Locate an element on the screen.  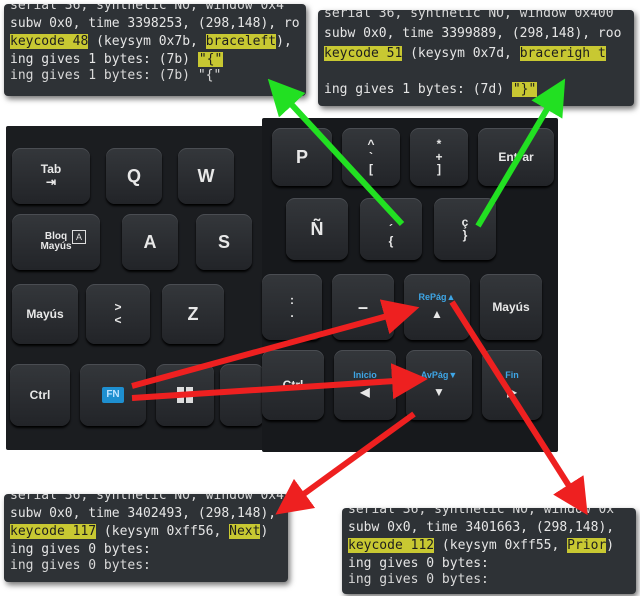
red-arrow-fn-to-pageup is located at coordinates (275, 344).